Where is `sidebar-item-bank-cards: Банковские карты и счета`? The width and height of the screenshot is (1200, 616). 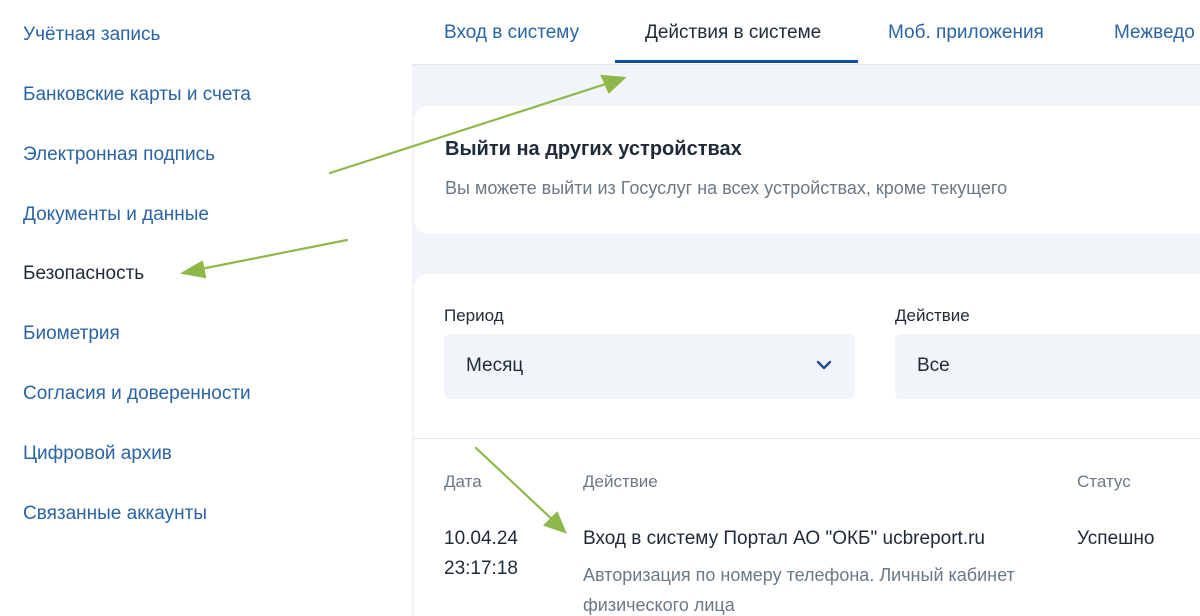
sidebar-item-bank-cards: Банковские карты и счета is located at coordinates (137, 95).